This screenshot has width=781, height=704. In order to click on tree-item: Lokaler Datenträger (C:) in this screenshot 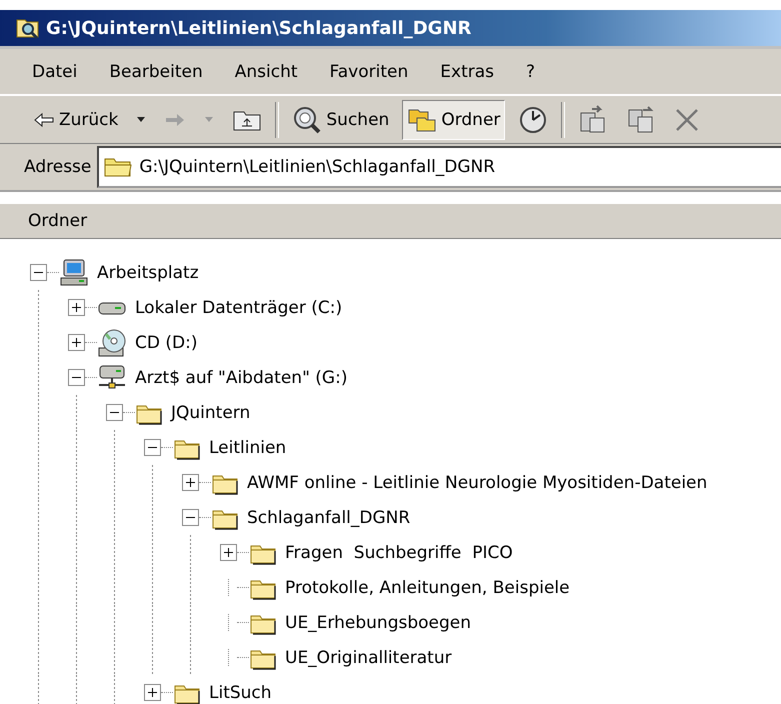, I will do `click(234, 308)`.